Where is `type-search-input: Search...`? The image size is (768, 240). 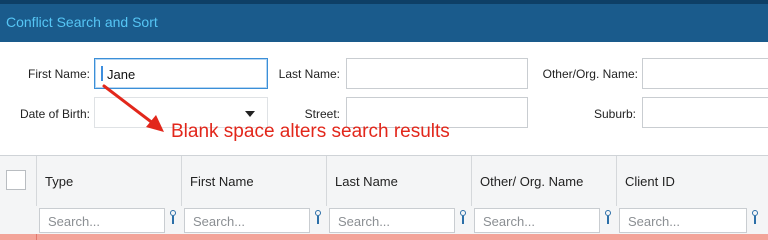
type-search-input: Search... is located at coordinates (102, 220).